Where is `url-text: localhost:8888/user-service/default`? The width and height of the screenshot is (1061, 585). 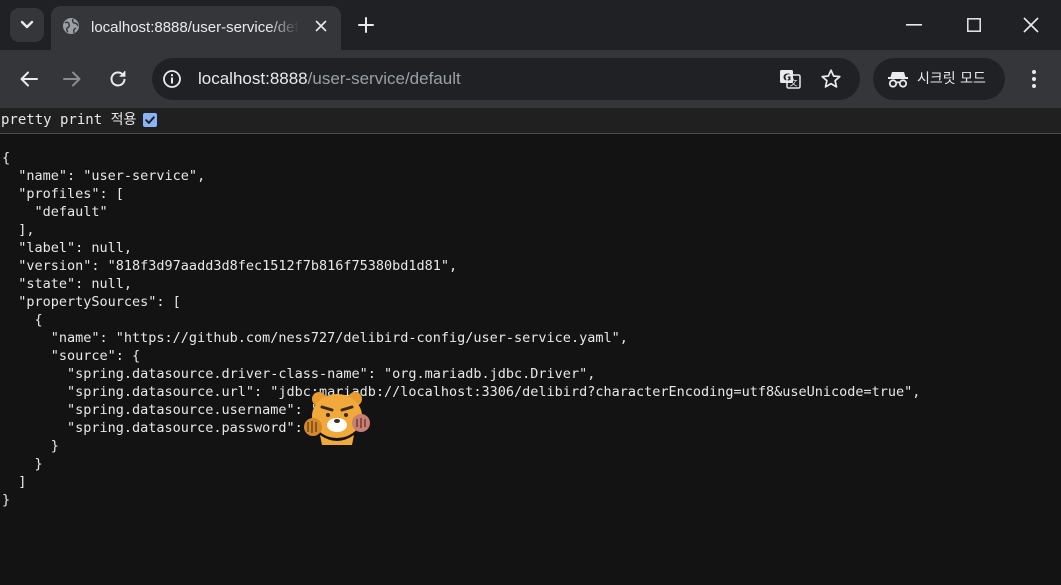 url-text: localhost:8888/user-service/default is located at coordinates (329, 79).